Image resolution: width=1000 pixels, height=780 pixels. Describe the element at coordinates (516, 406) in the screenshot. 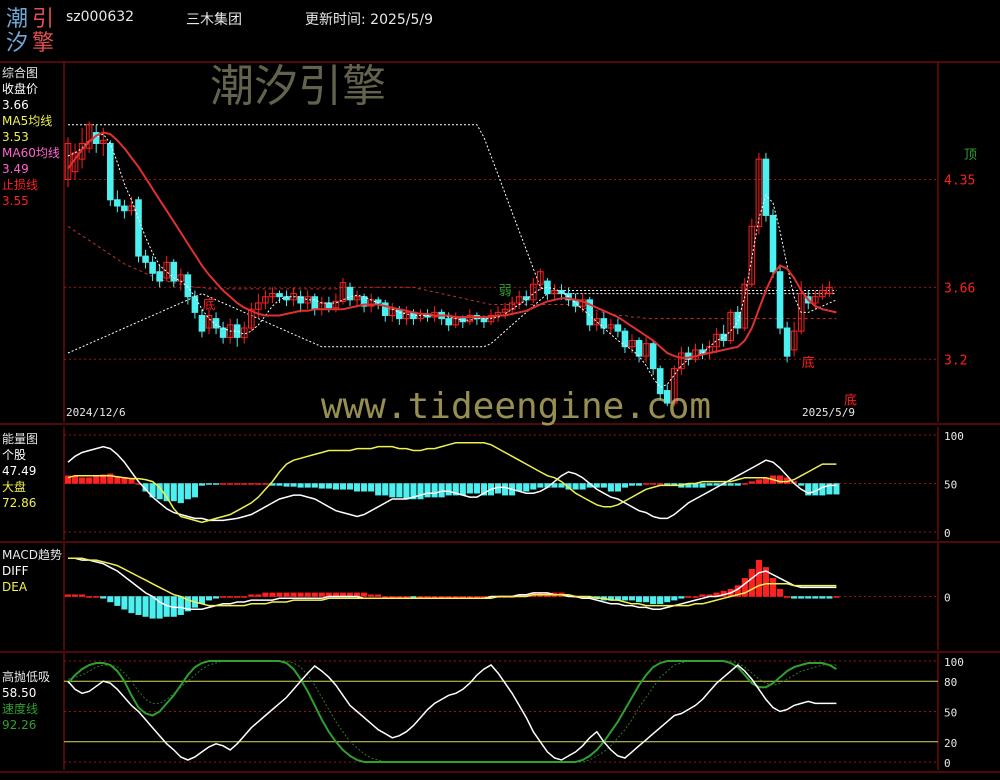

I see `url-watermark: www.tideengine.com` at that location.